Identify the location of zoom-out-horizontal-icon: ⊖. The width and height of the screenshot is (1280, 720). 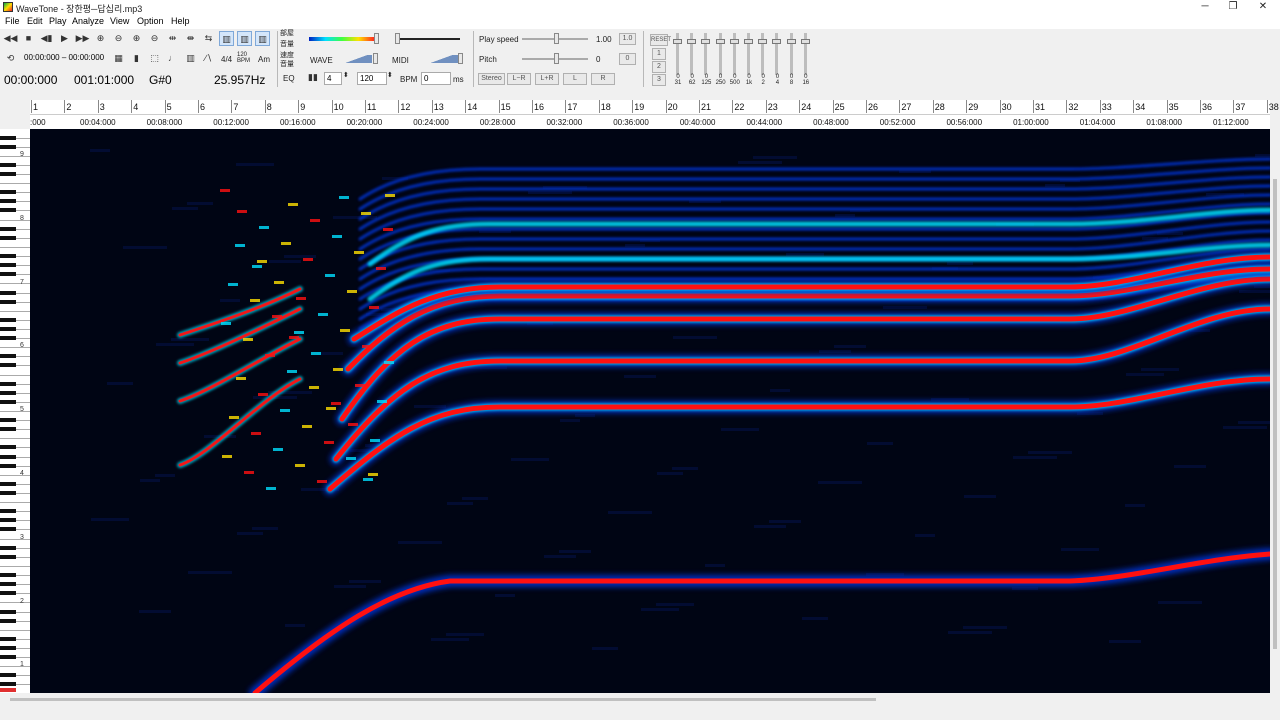
(118, 38).